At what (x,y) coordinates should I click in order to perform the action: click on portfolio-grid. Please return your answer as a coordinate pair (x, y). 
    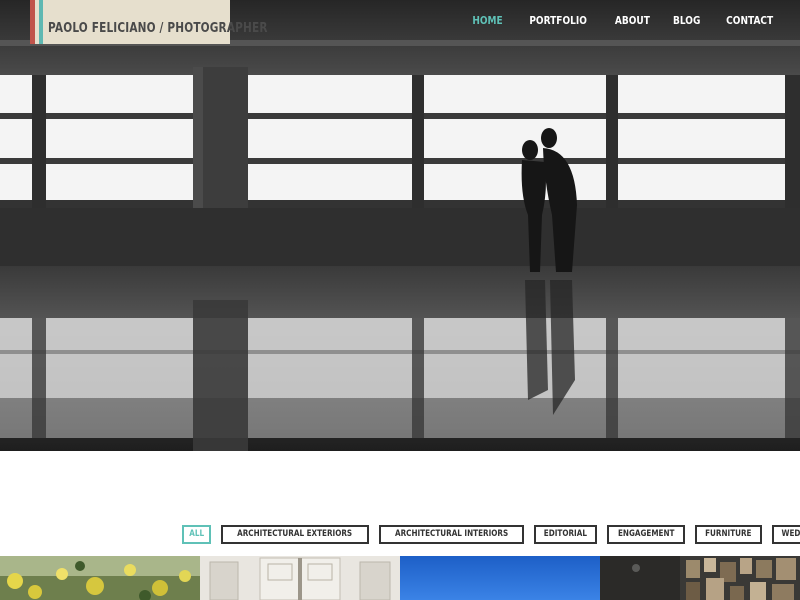
    Looking at the image, I should click on (400, 578).